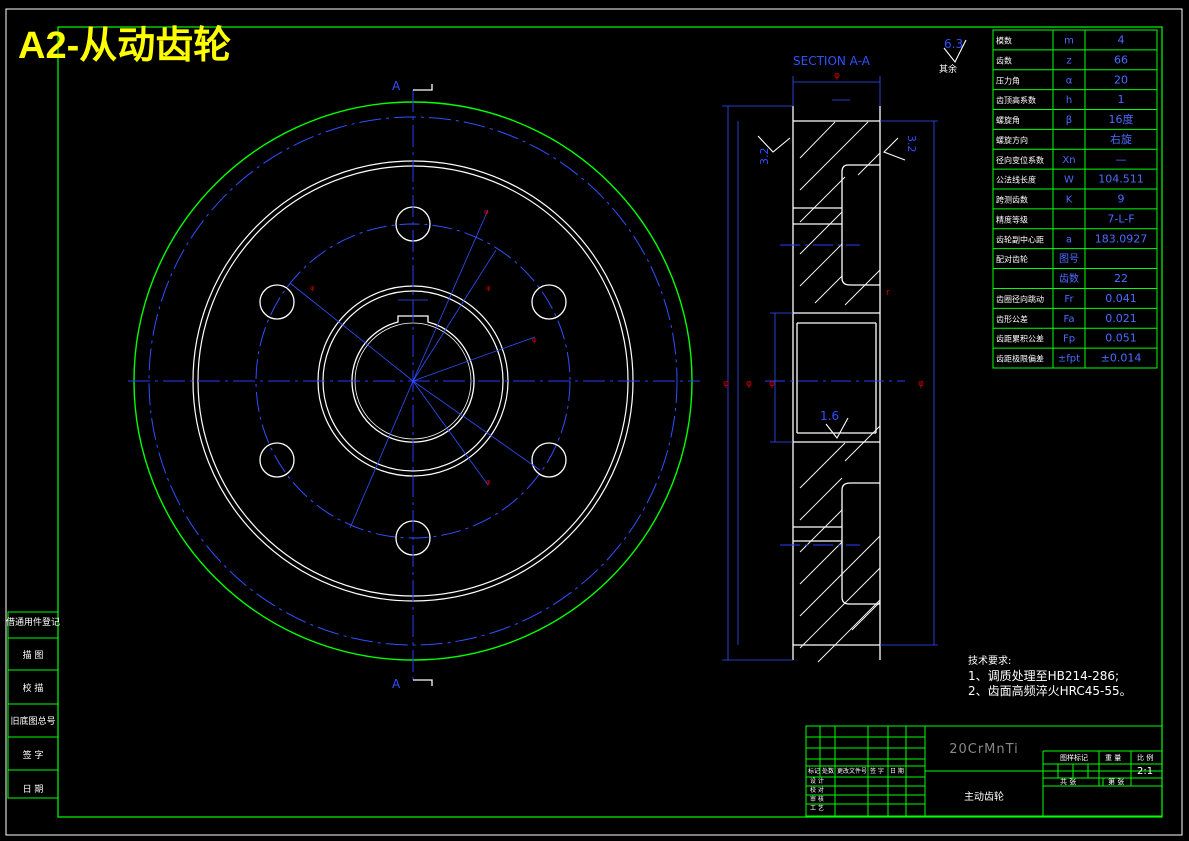 Image resolution: width=1189 pixels, height=841 pixels. What do you see at coordinates (1020, 160) in the screenshot?
I see `param-label: 径向变位系数` at bounding box center [1020, 160].